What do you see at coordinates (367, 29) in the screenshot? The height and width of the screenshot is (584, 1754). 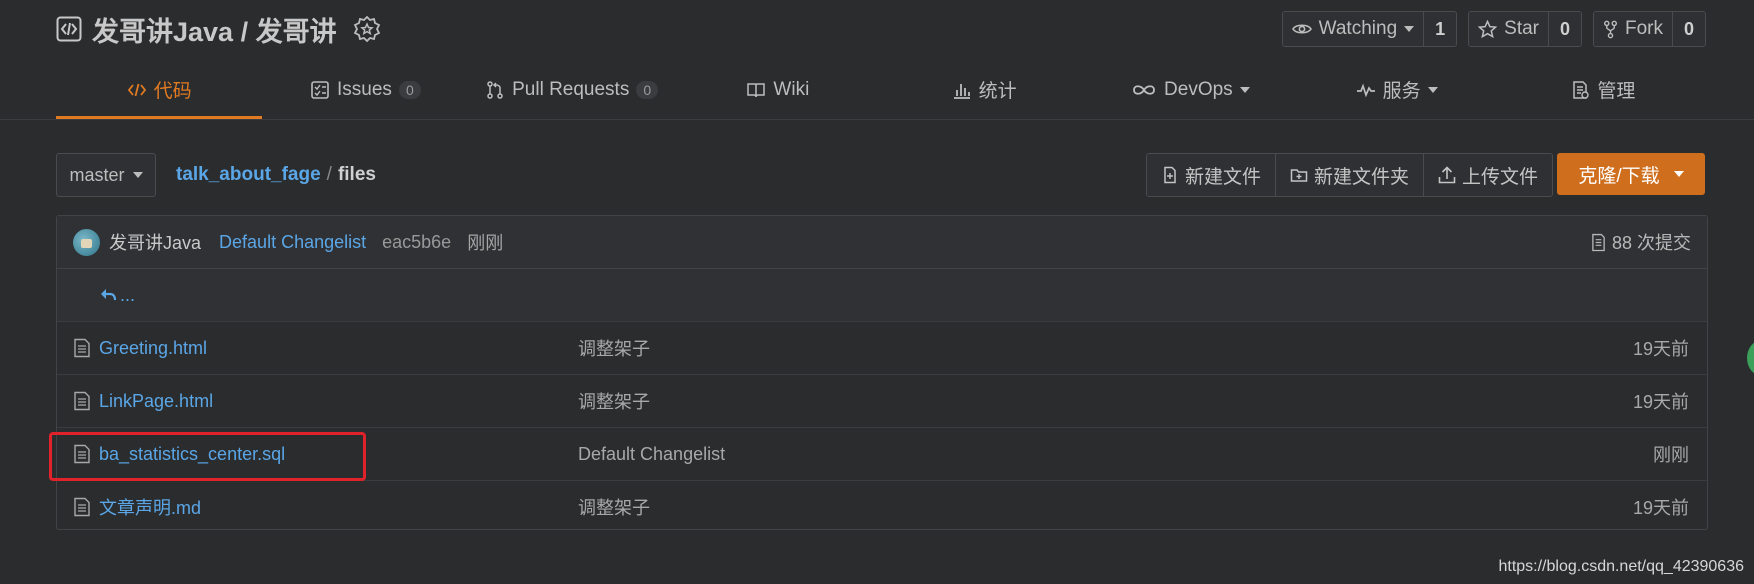 I see `recommend-badge-icon` at bounding box center [367, 29].